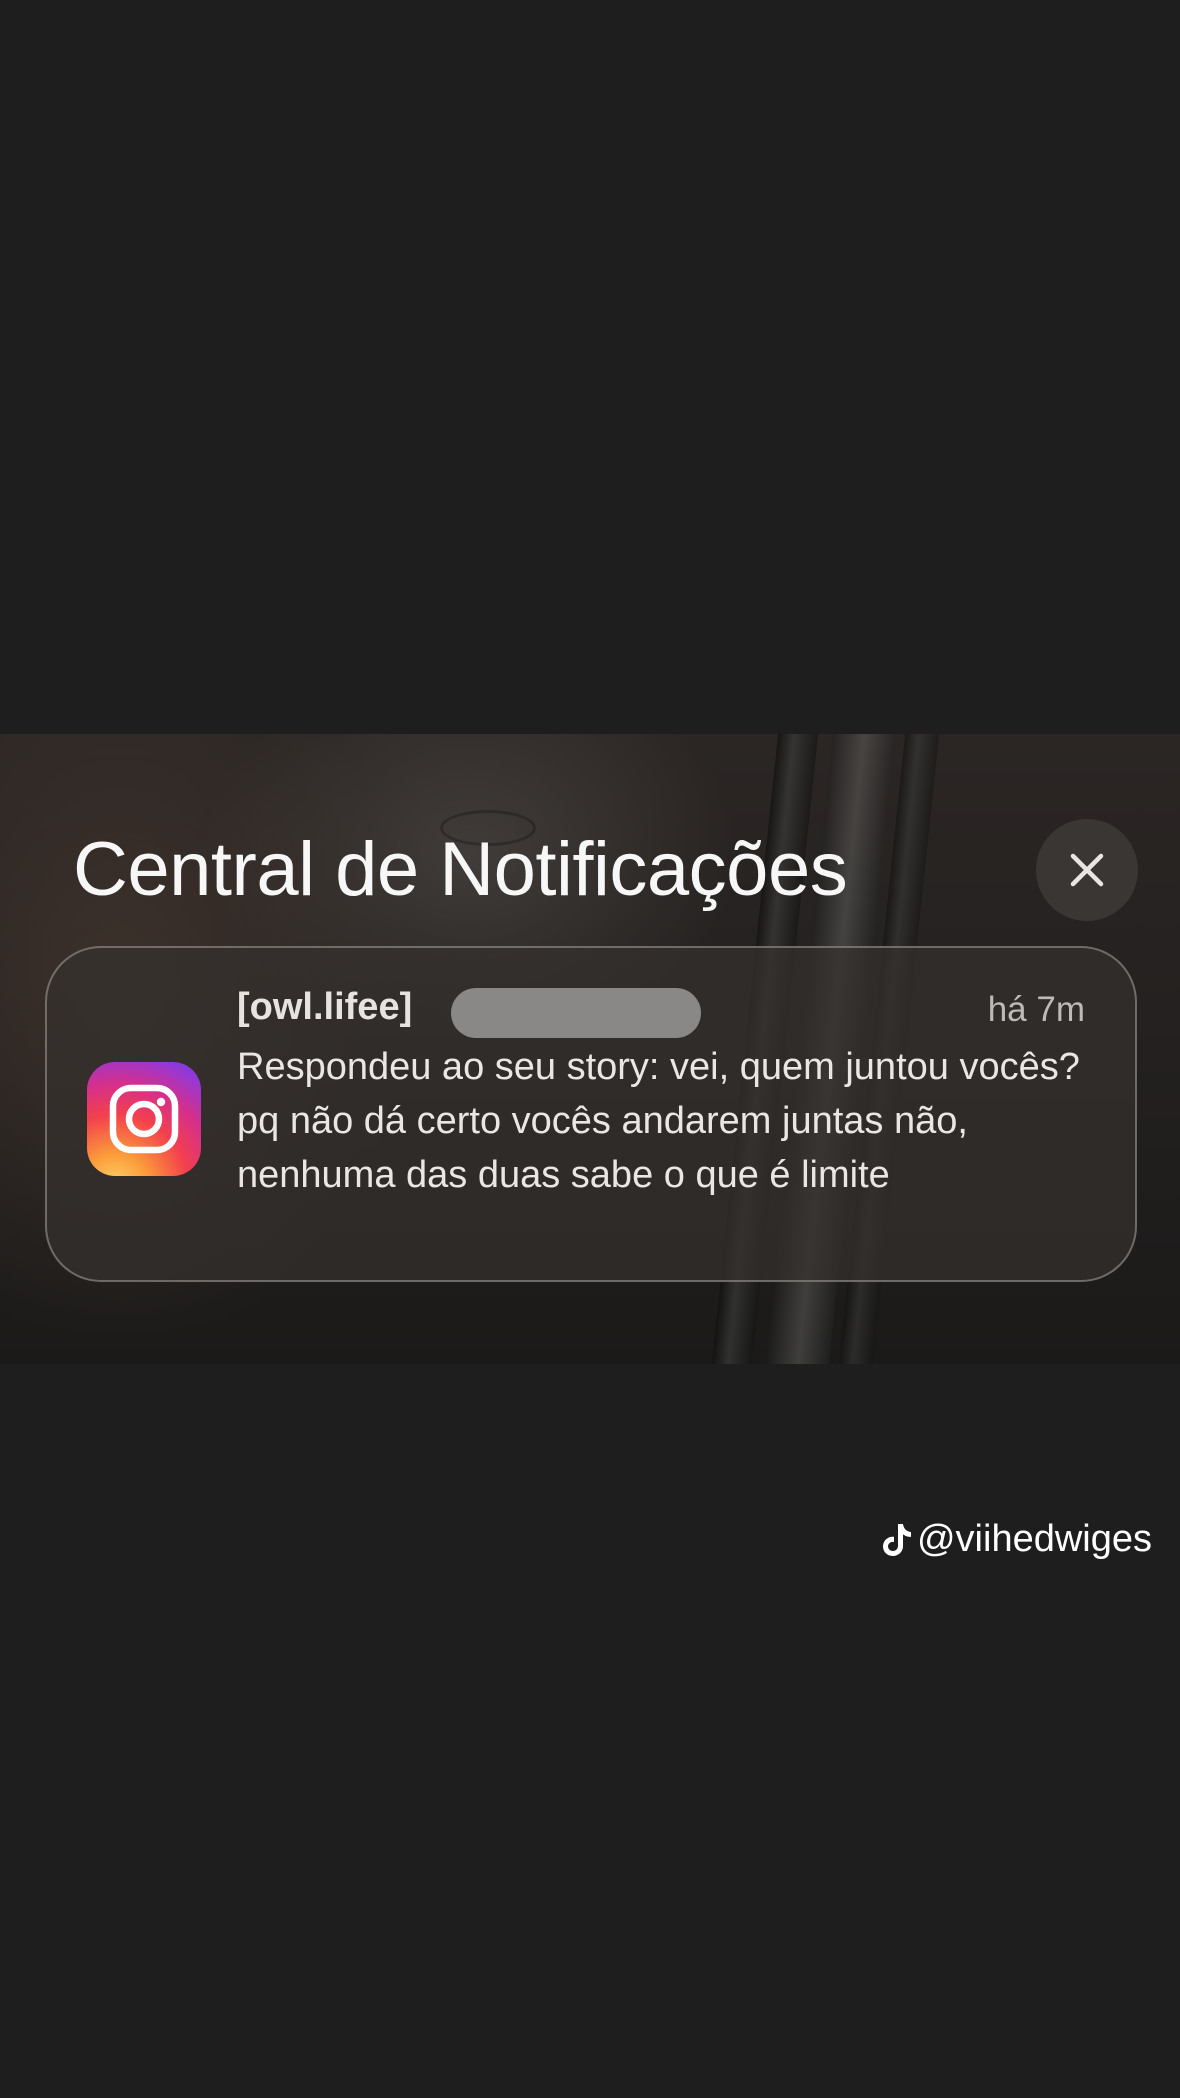 The image size is (1180, 2098). What do you see at coordinates (896, 1539) in the screenshot?
I see `tiktok-icon` at bounding box center [896, 1539].